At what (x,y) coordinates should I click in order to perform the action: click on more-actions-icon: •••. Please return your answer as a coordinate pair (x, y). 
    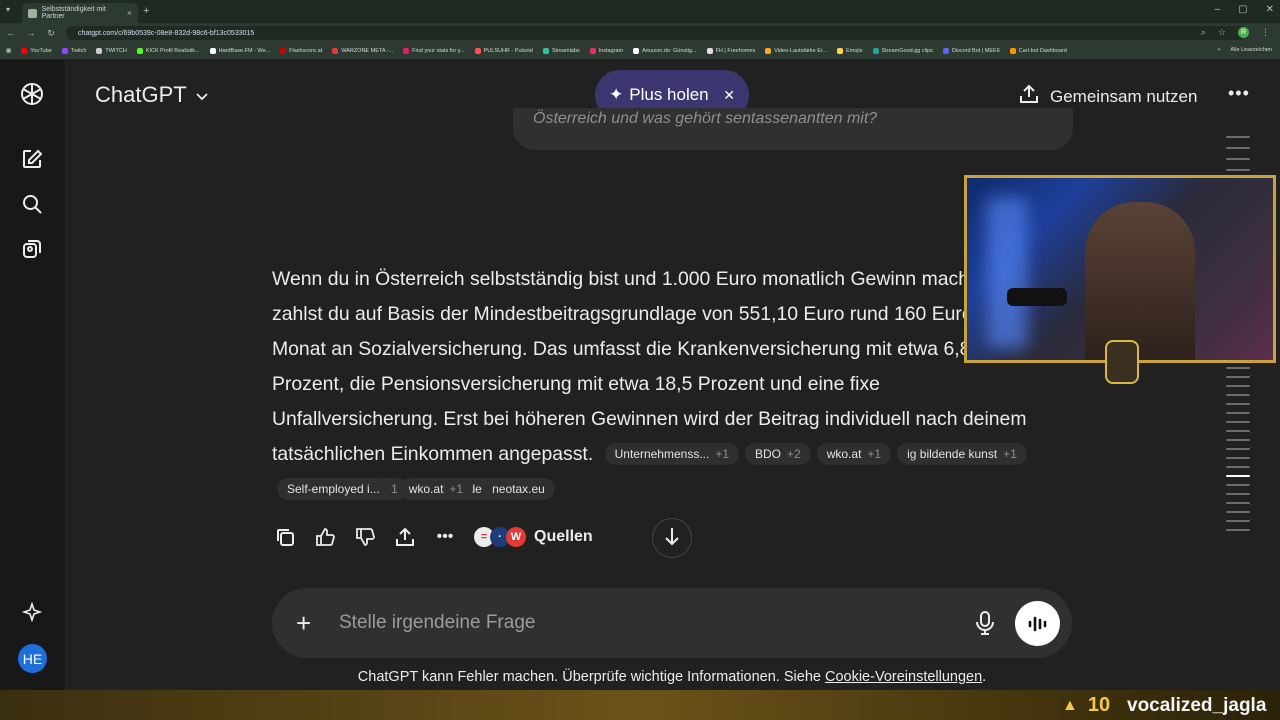
    Looking at the image, I should click on (445, 537).